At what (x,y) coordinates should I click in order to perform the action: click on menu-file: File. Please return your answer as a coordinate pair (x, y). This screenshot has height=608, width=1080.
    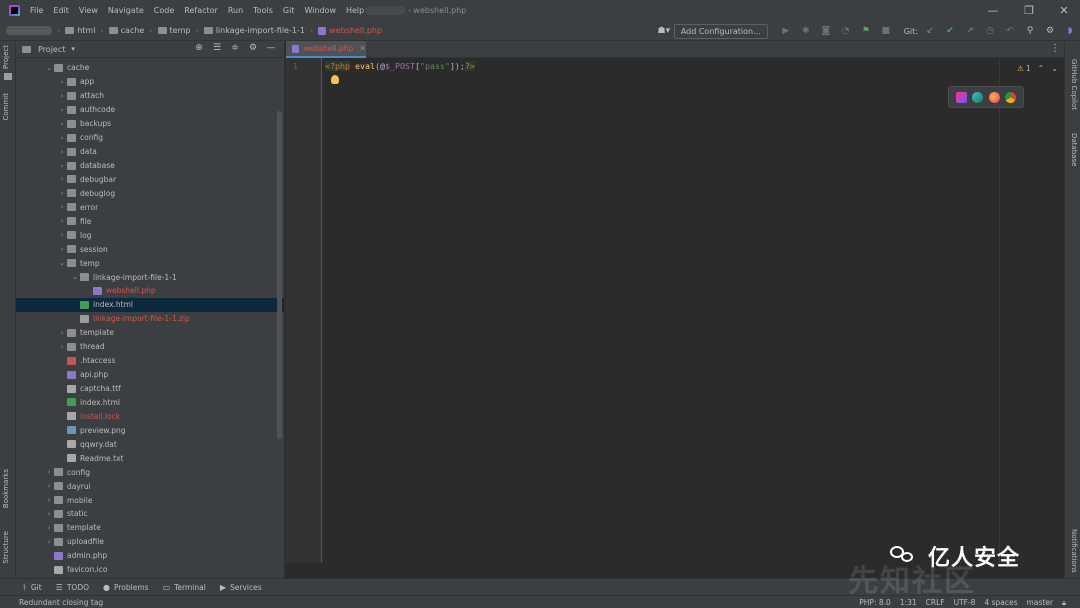
    Looking at the image, I should click on (36, 10).